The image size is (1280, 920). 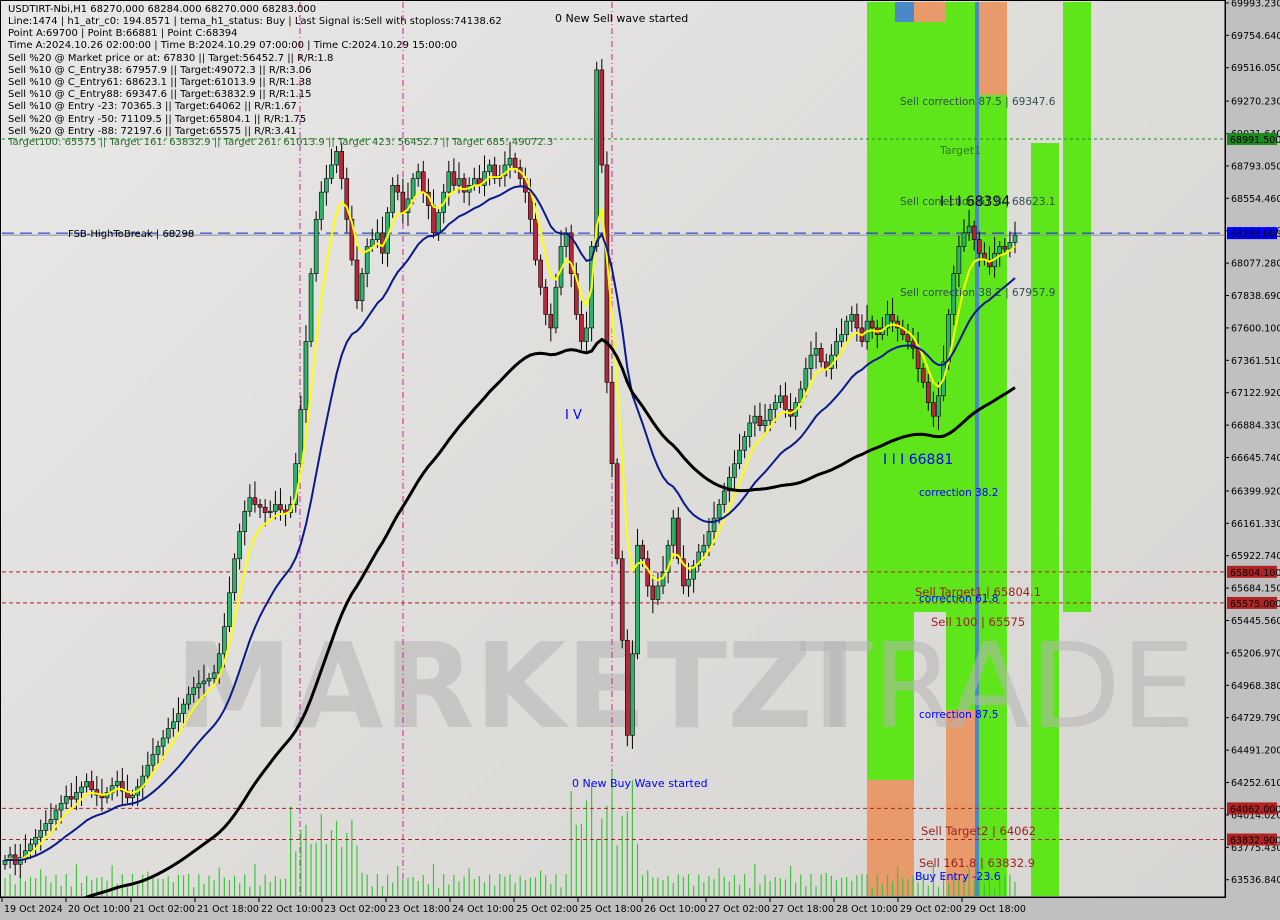 I want to click on time-tick-label: 19 Oct 2024, so click(x=33, y=909).